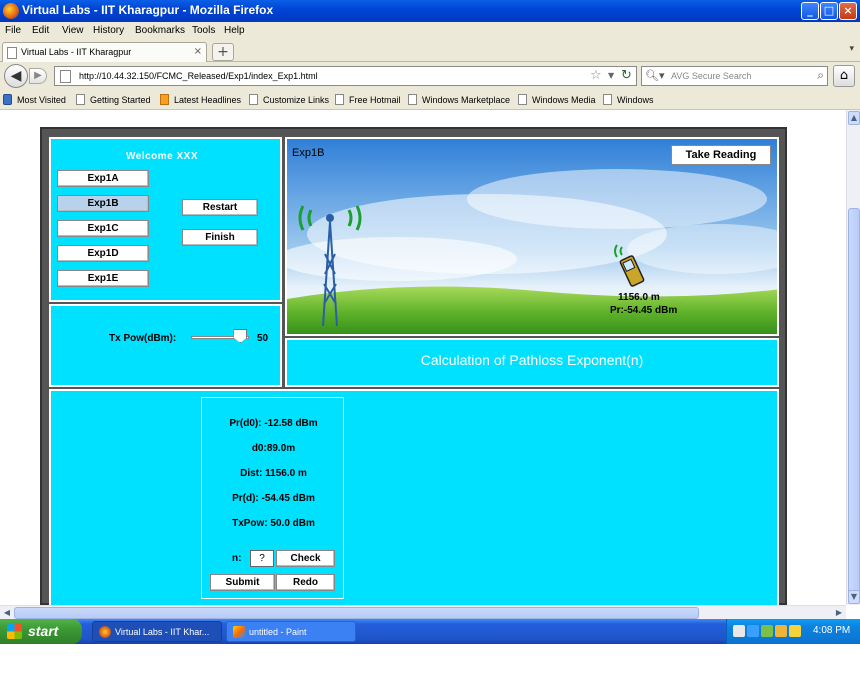  I want to click on n-label: n:, so click(237, 558).